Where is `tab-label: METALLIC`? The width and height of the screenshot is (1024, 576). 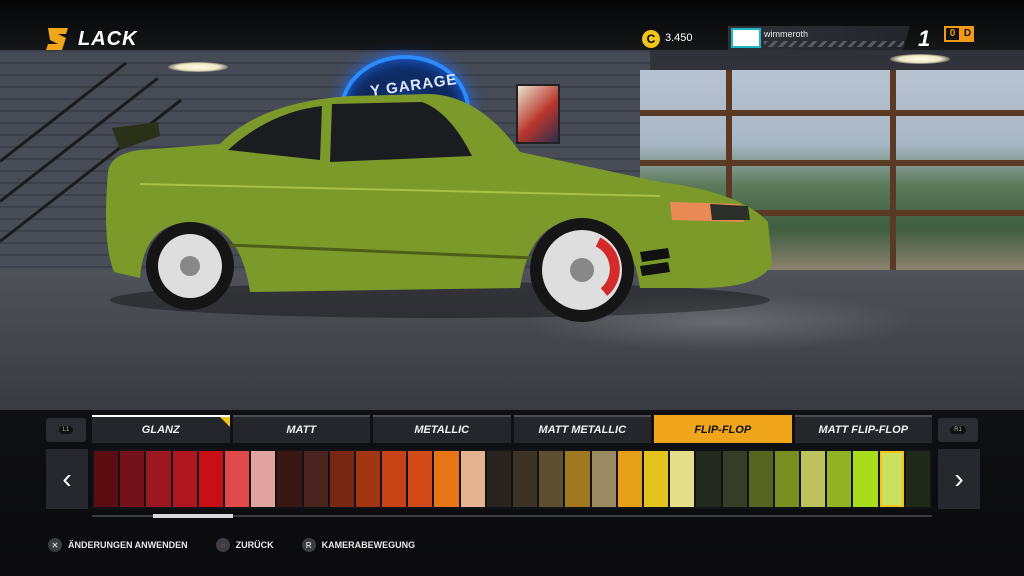 tab-label: METALLIC is located at coordinates (442, 430).